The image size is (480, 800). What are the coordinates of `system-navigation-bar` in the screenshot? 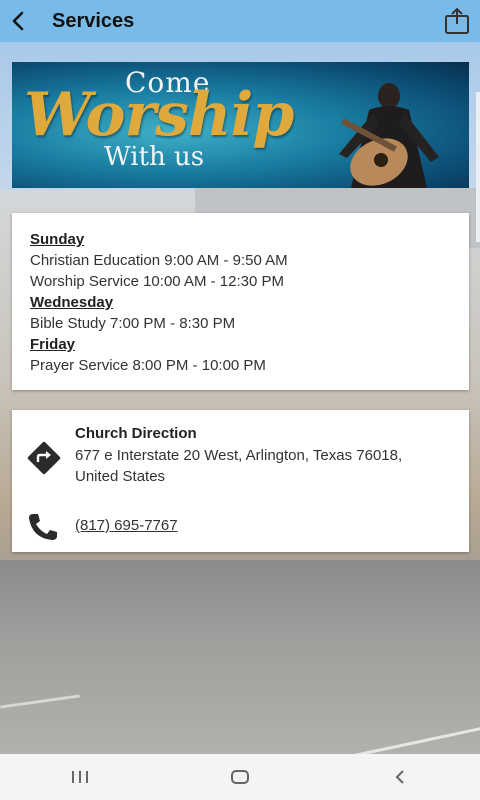 It's located at (240, 777).